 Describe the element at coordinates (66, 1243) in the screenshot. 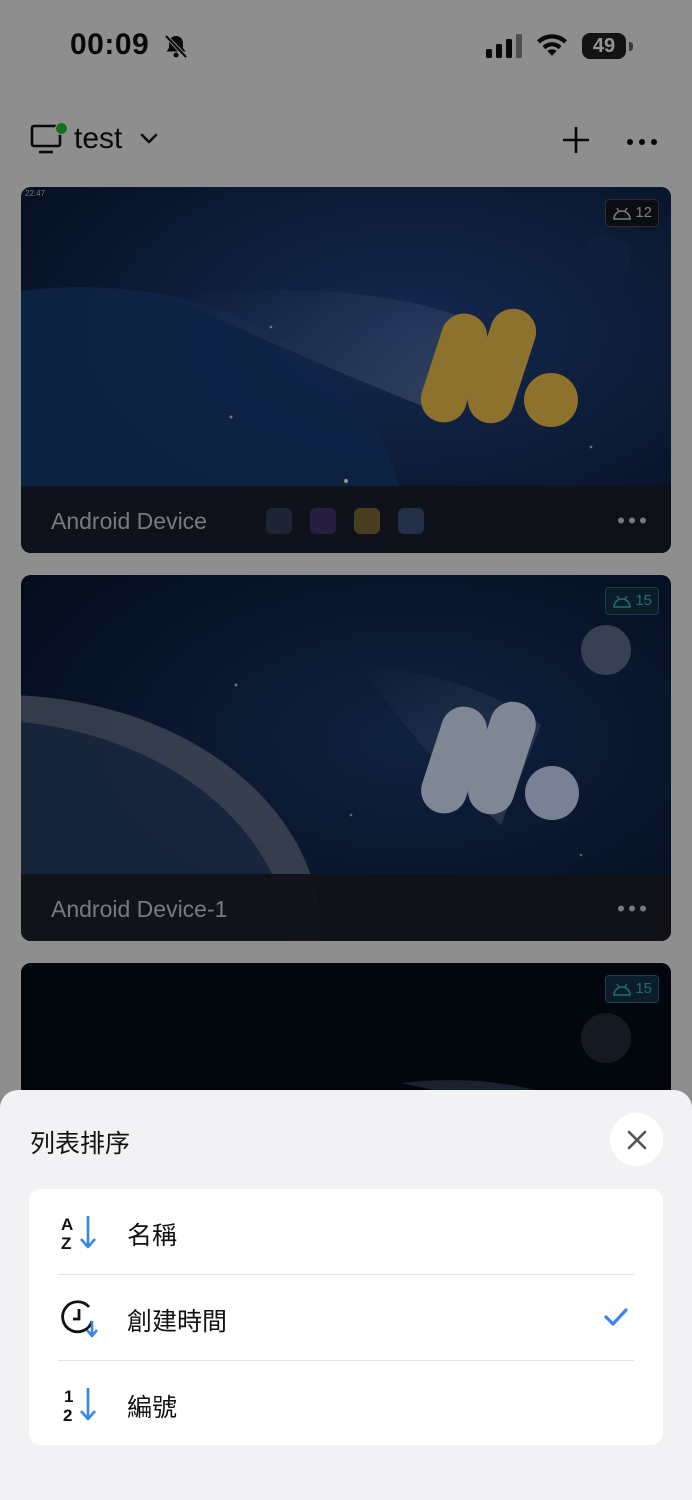

I see `svg-text: Z` at that location.